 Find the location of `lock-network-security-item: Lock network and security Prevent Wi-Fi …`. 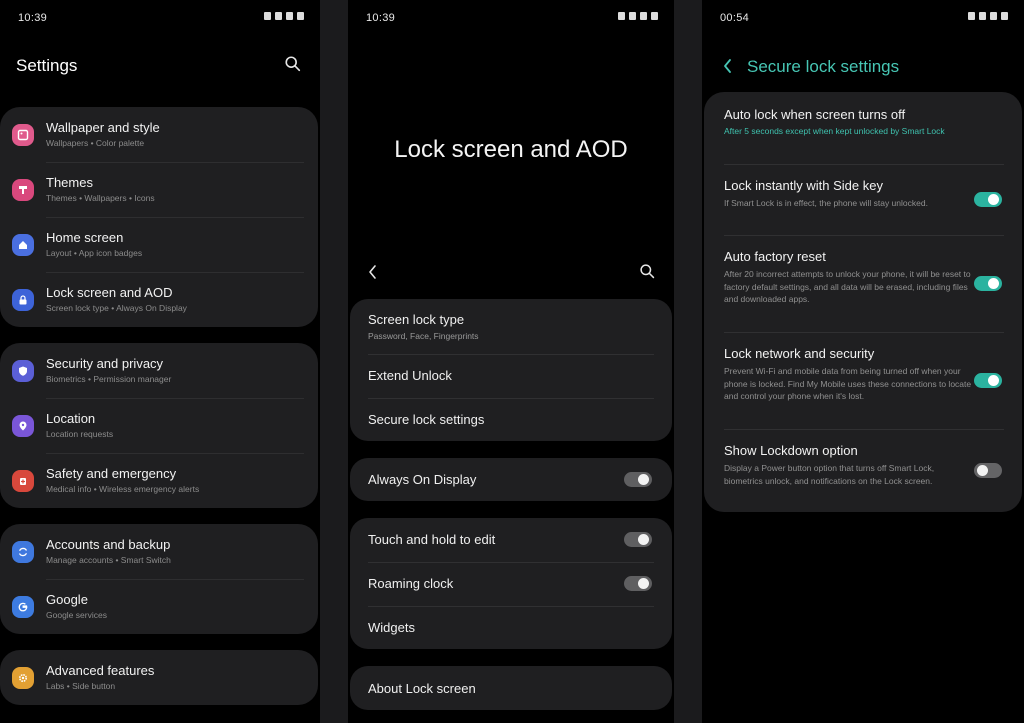

lock-network-security-item: Lock network and security Prevent Wi-Fi … is located at coordinates (863, 380).